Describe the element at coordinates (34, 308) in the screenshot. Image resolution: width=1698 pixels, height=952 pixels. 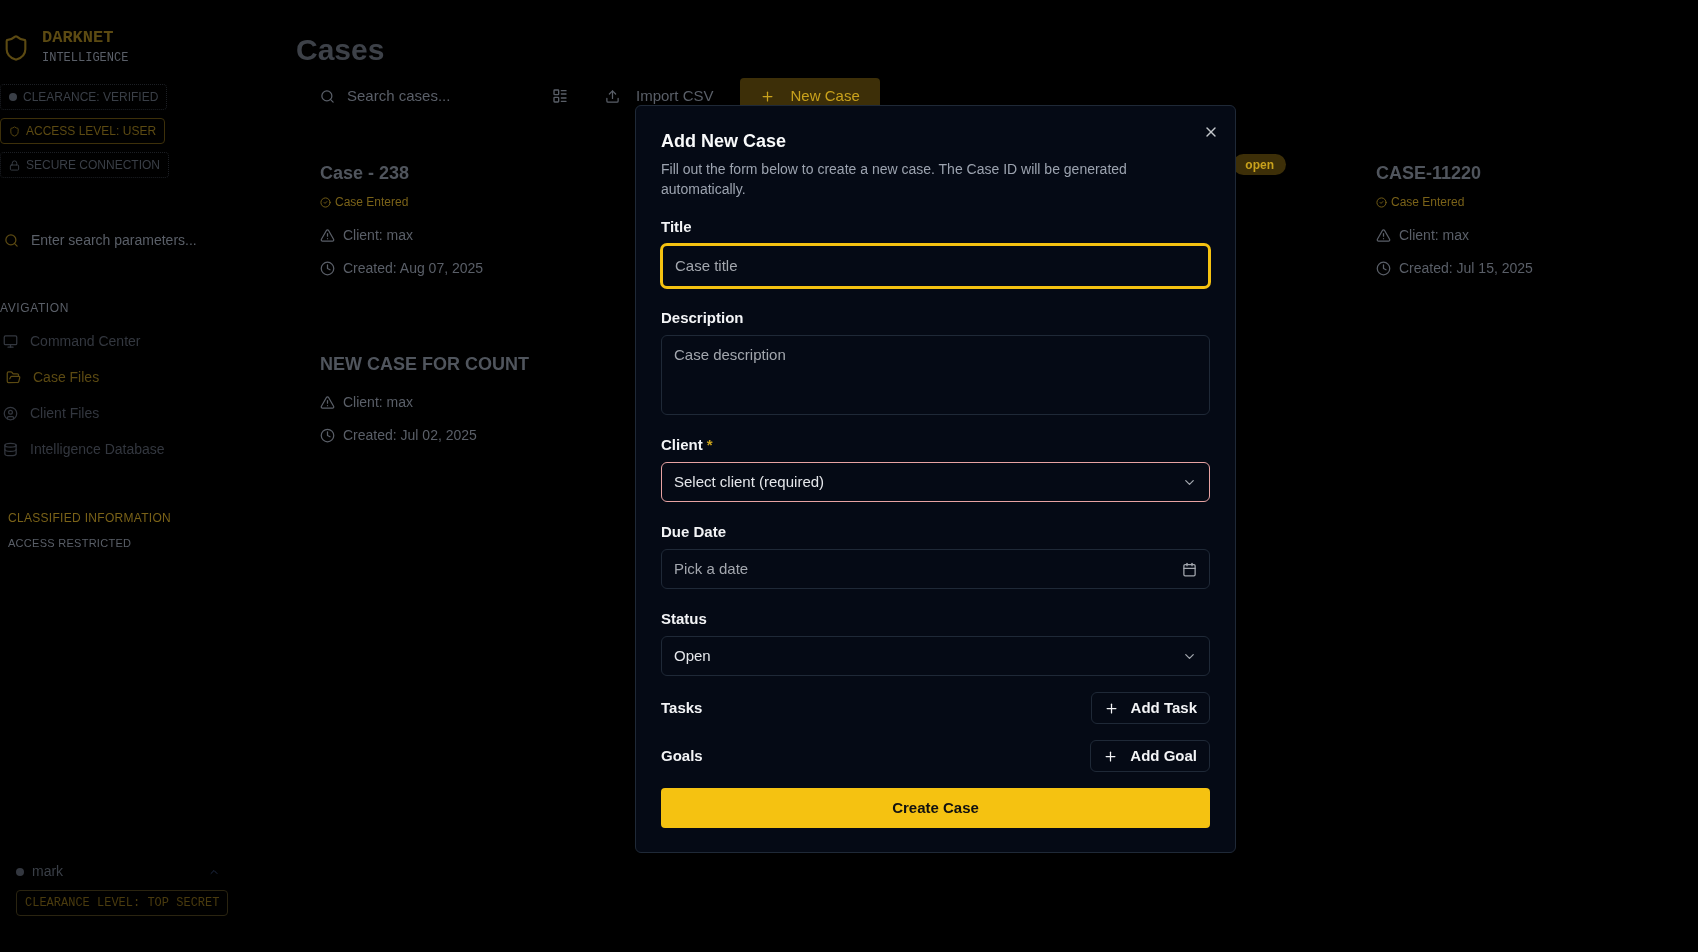
I see `nav-heading: AVIGATION` at that location.